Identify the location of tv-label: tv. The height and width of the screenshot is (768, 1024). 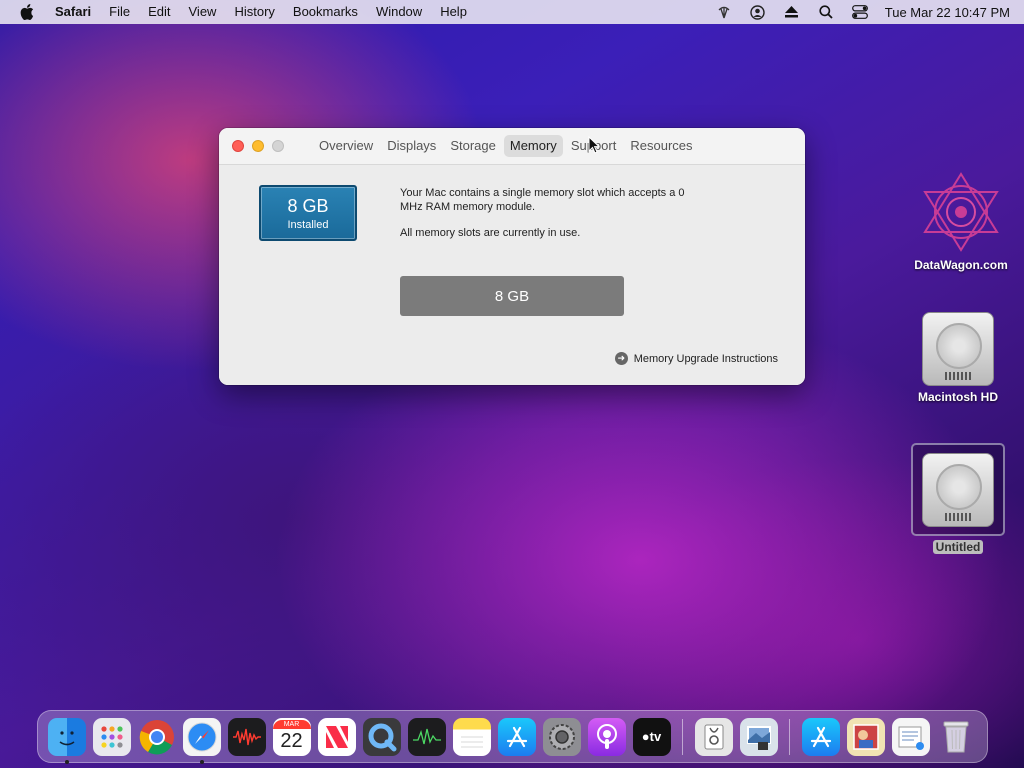
(655, 736).